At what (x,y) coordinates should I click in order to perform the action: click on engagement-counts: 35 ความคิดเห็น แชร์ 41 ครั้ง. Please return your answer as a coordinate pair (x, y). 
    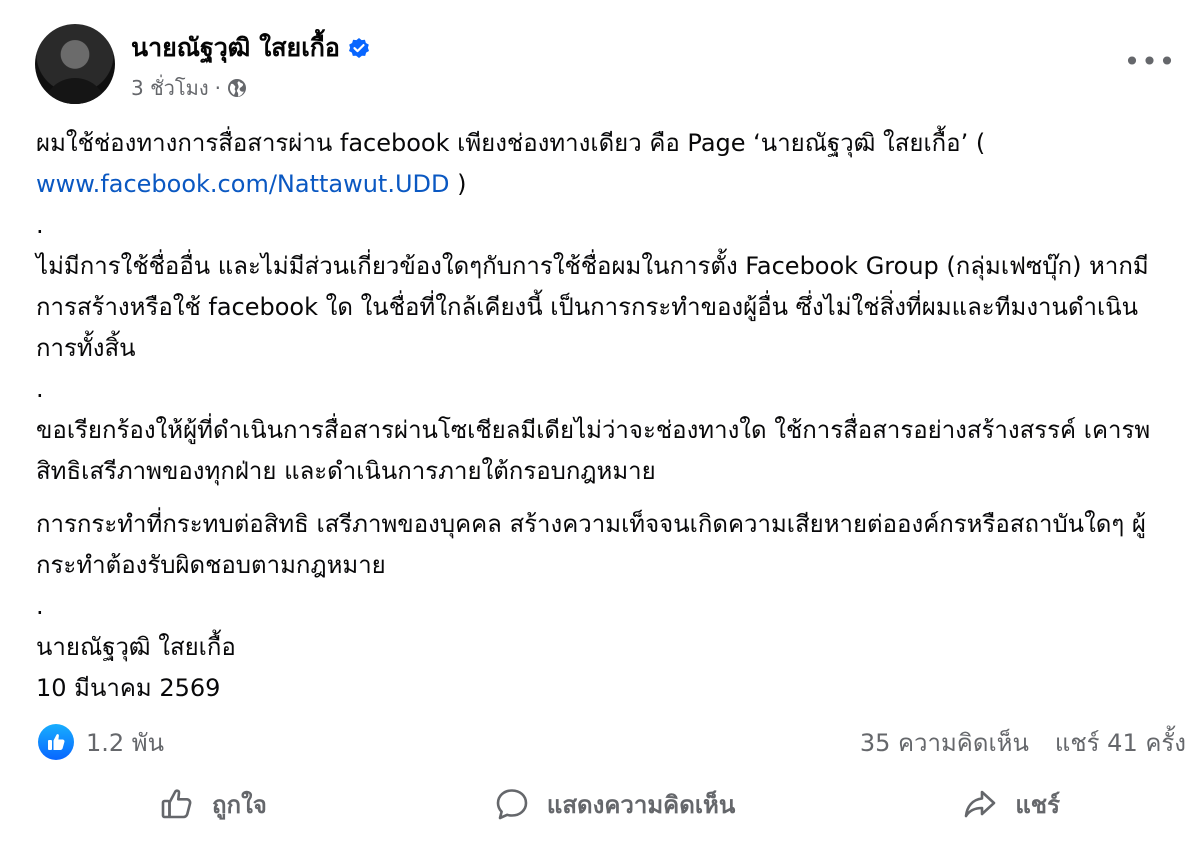
    Looking at the image, I should click on (1023, 742).